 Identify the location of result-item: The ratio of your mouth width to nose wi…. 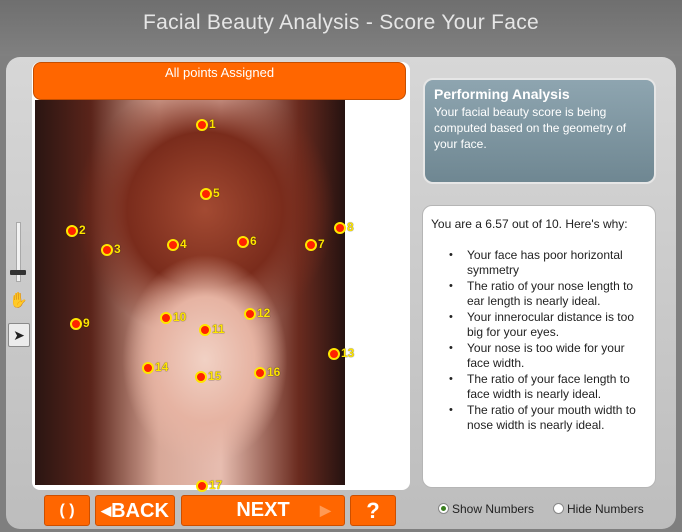
(547, 418).